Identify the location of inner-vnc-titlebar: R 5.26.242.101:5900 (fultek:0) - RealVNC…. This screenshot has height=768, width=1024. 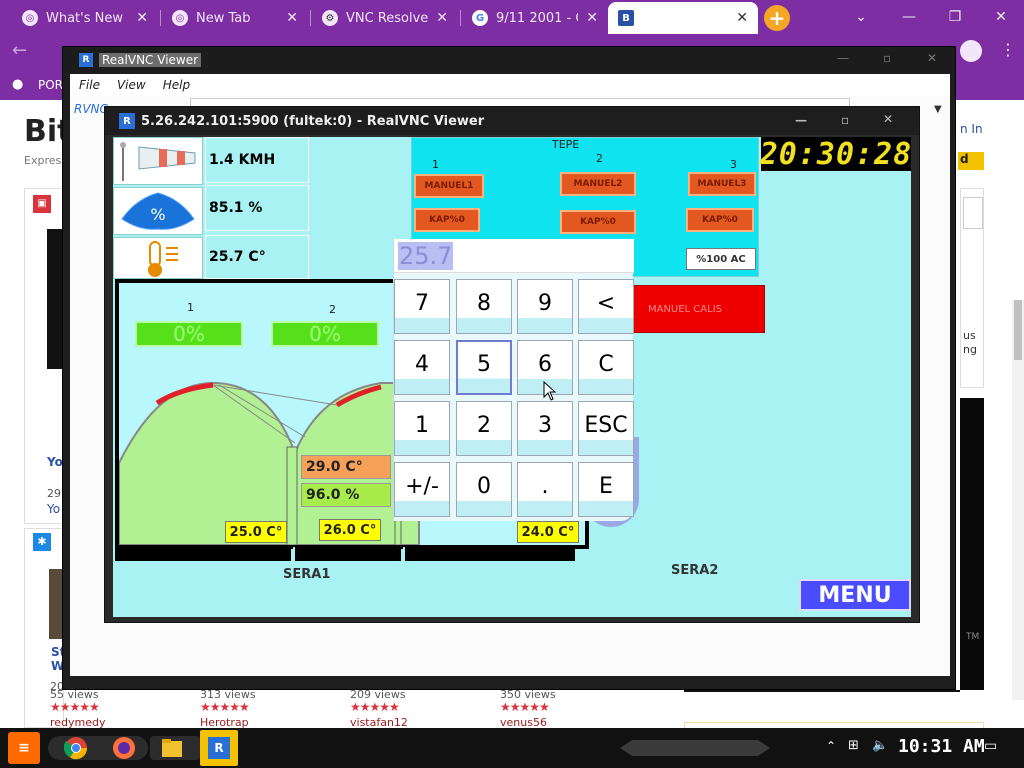
(512, 121).